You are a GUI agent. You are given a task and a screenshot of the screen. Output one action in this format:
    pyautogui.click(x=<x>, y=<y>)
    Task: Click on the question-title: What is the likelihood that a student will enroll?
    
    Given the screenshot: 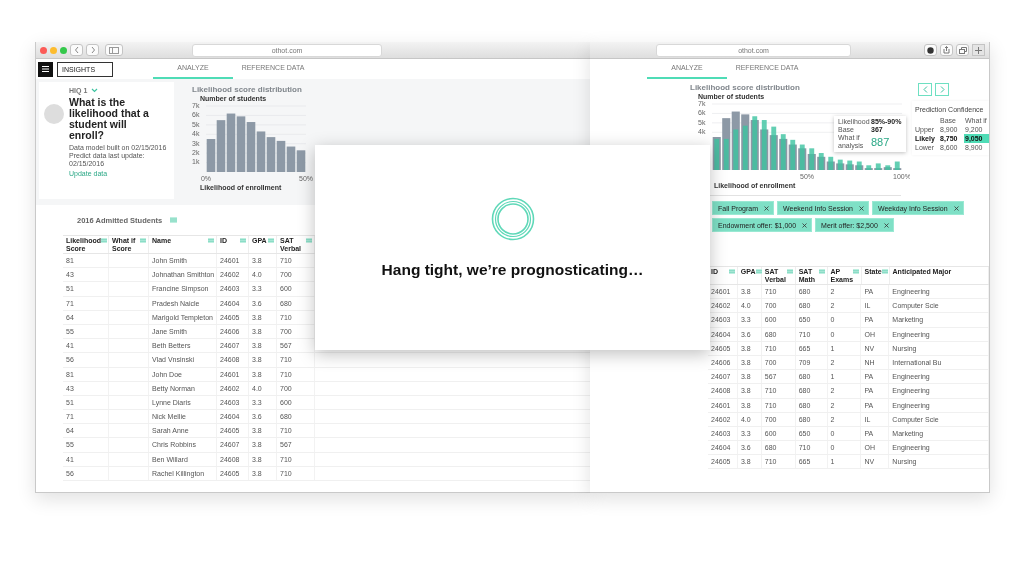 What is the action you would take?
    pyautogui.click(x=109, y=119)
    